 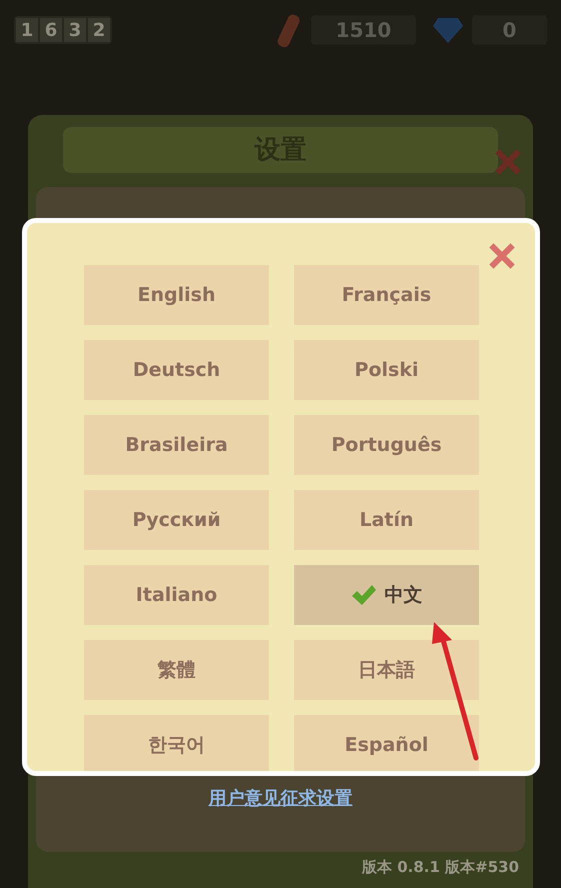 I want to click on language-option: Latín, so click(x=386, y=520).